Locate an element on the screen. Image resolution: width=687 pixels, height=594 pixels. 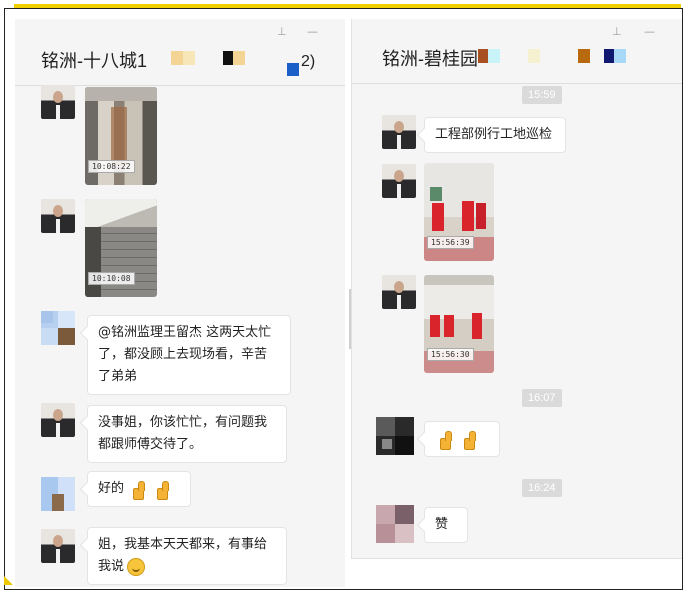
smile-icon is located at coordinates (136, 566).